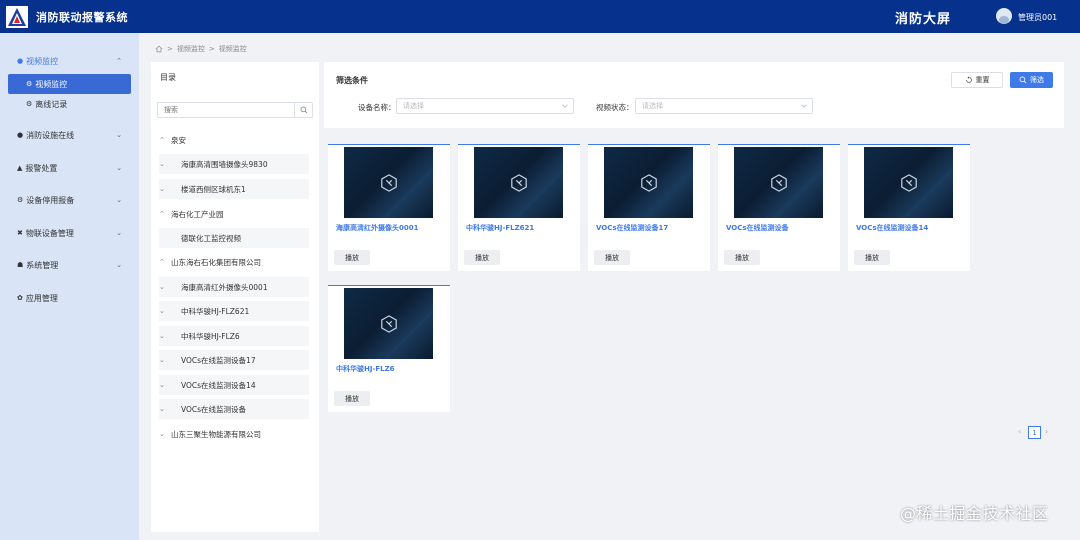 This screenshot has height=540, width=1080. I want to click on sidebar-item-system-management: ☗ 系统管理 ⌄, so click(69, 265).